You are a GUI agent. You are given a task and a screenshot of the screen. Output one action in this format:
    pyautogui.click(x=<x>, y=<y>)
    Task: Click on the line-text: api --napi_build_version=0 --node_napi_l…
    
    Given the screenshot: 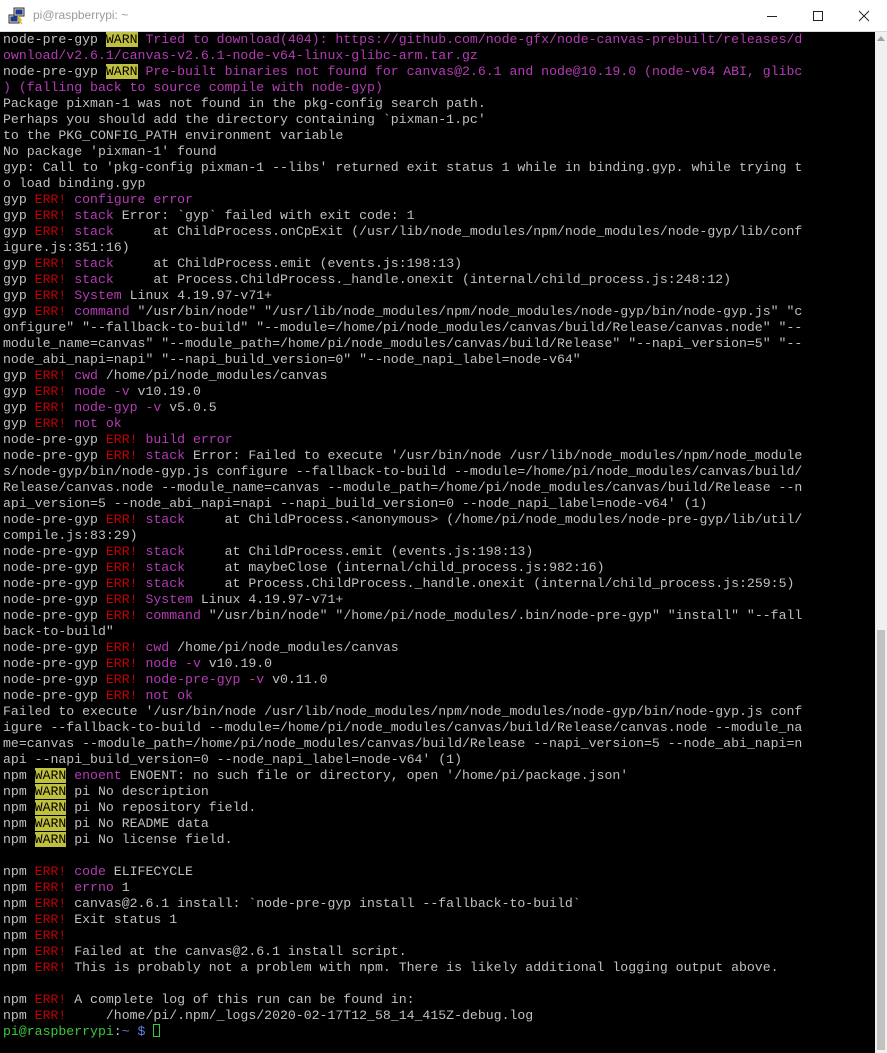 What is the action you would take?
    pyautogui.click(x=232, y=759)
    